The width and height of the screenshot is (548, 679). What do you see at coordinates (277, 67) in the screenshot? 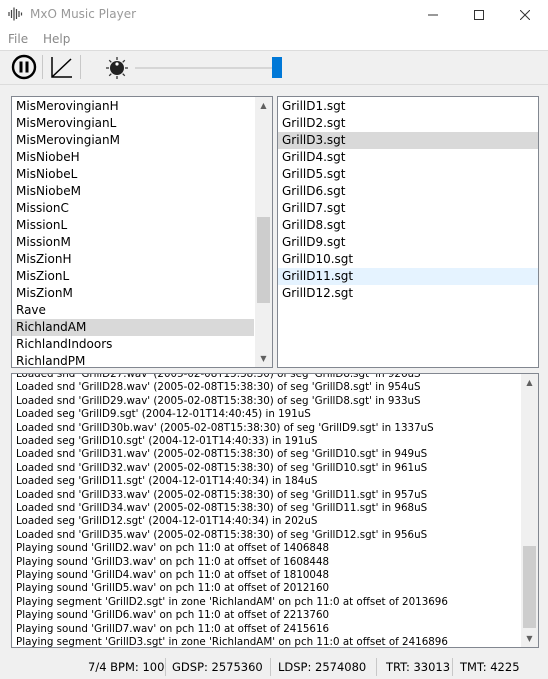
I see `volume-slider-thumb` at bounding box center [277, 67].